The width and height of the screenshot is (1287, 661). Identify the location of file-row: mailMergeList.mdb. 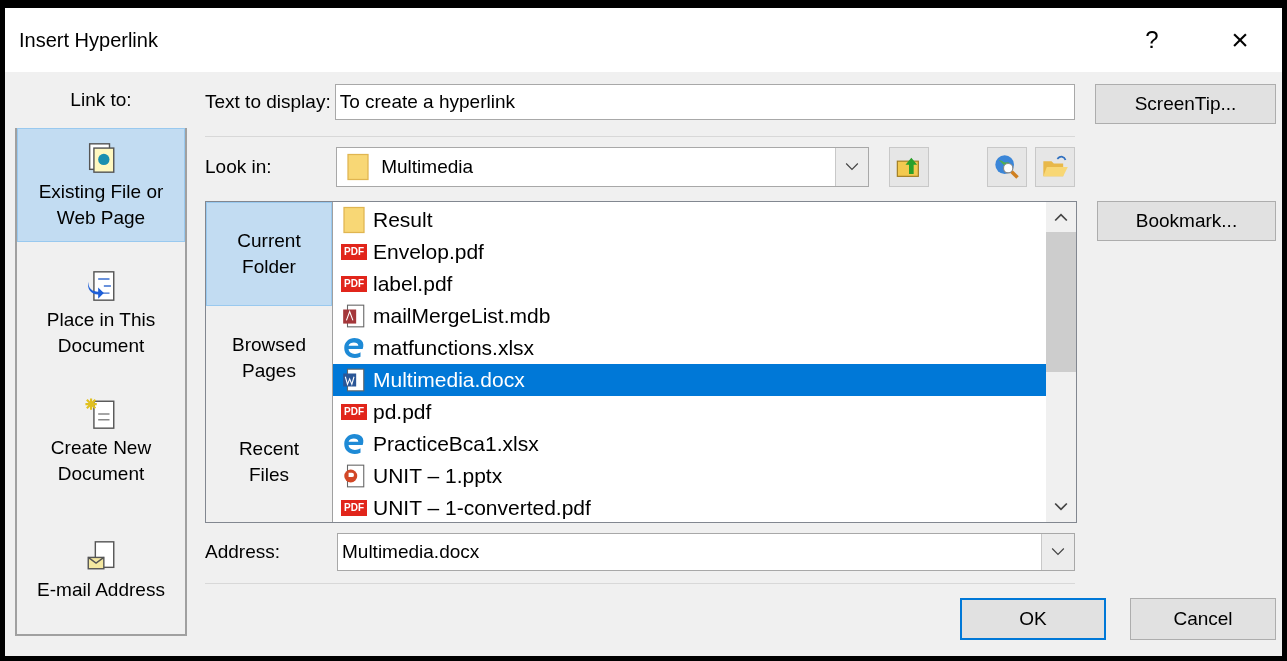
(689, 316).